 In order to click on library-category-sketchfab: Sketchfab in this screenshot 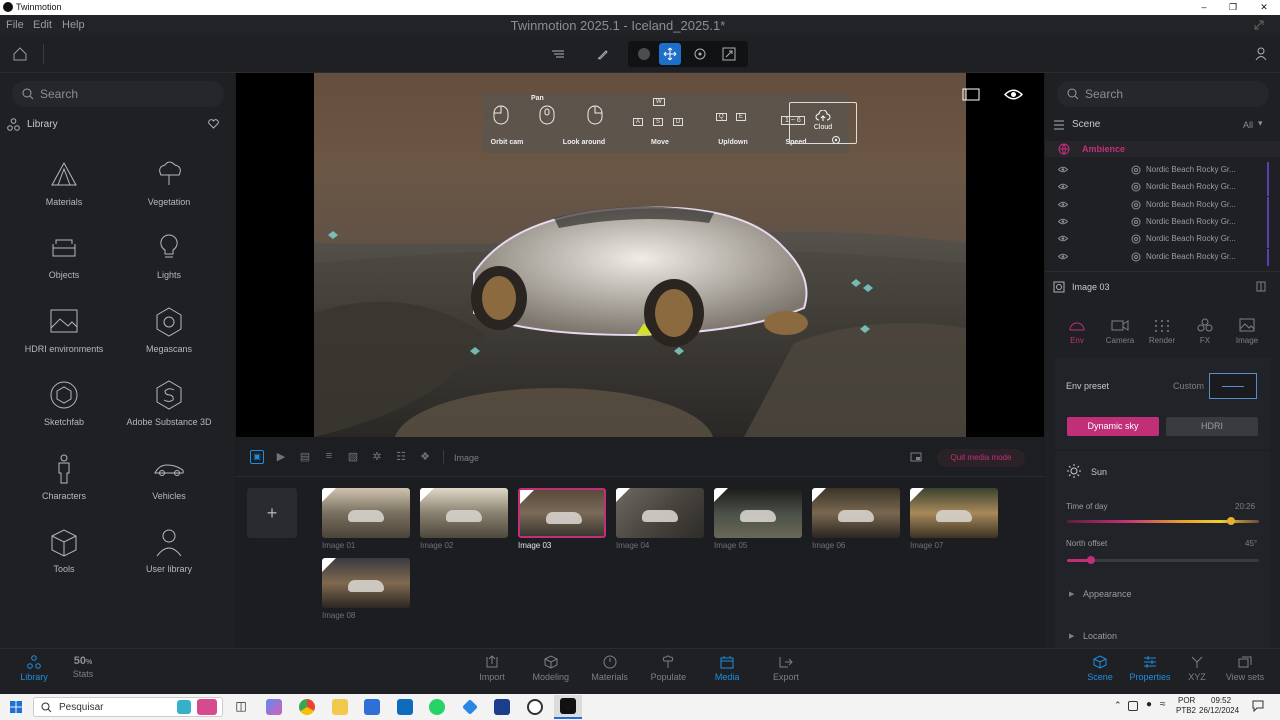, I will do `click(64, 408)`.